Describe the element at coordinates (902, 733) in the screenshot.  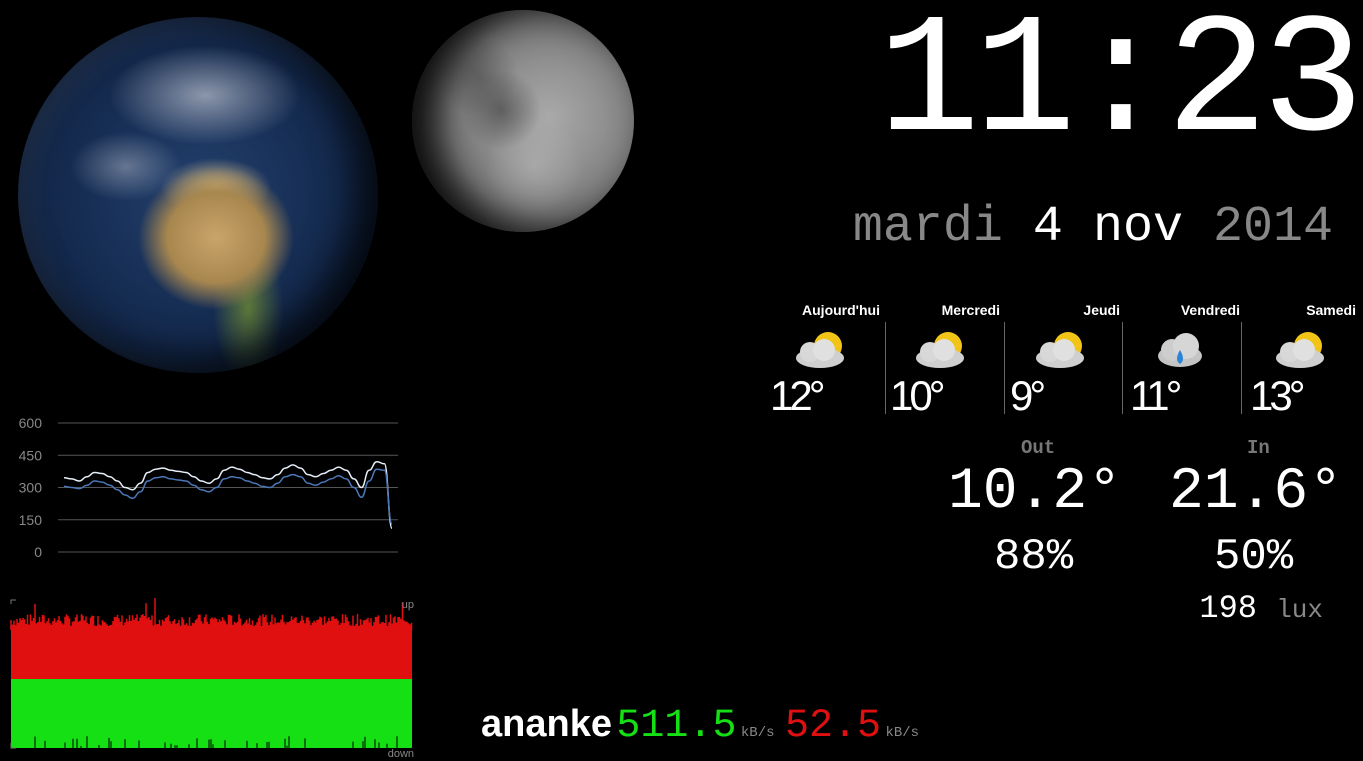
I see `network-up-unit: kB/s` at that location.